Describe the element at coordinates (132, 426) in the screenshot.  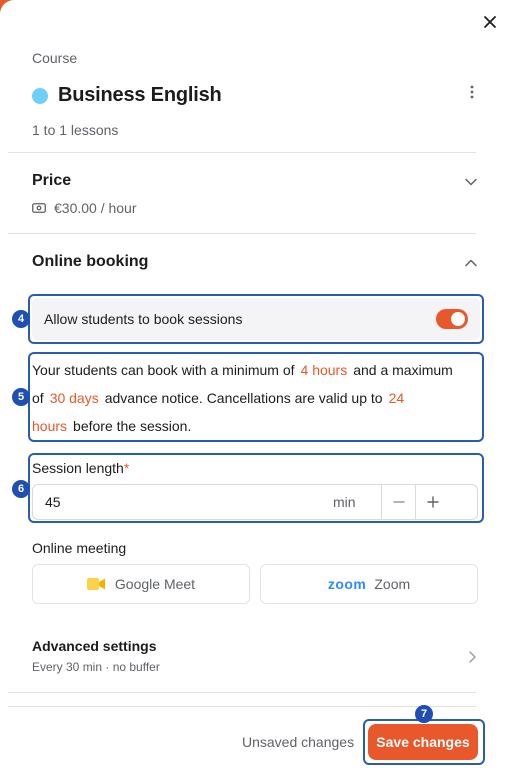
I see `notice-text-part: before the session.` at that location.